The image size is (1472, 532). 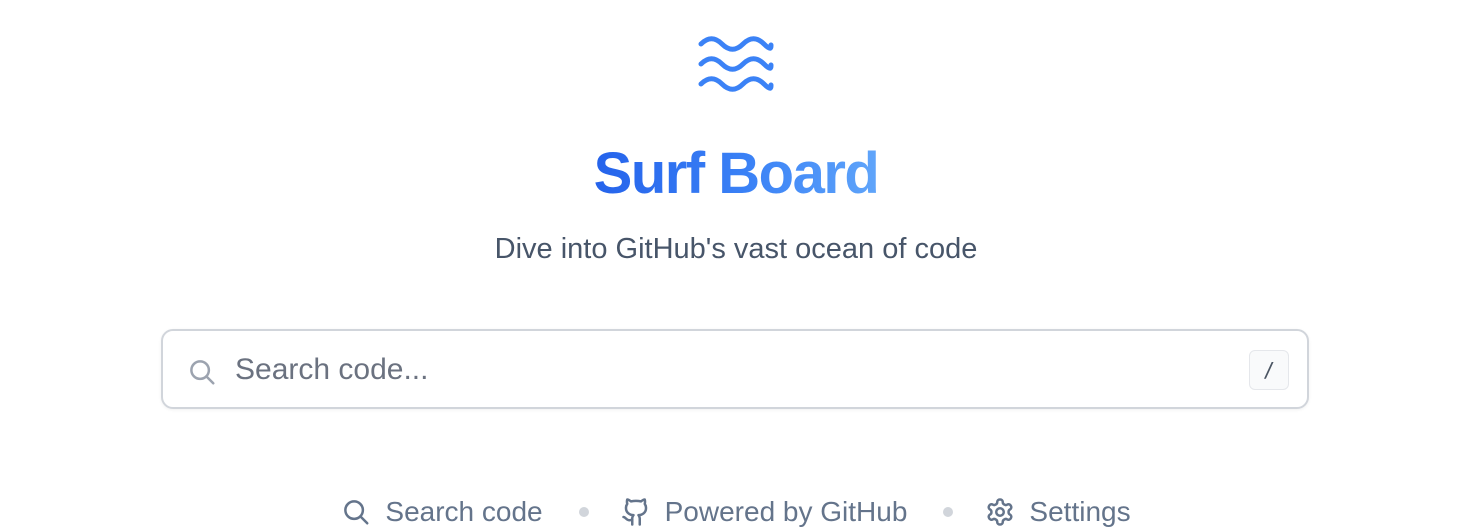 I want to click on waves-icon, so click(x=736, y=64).